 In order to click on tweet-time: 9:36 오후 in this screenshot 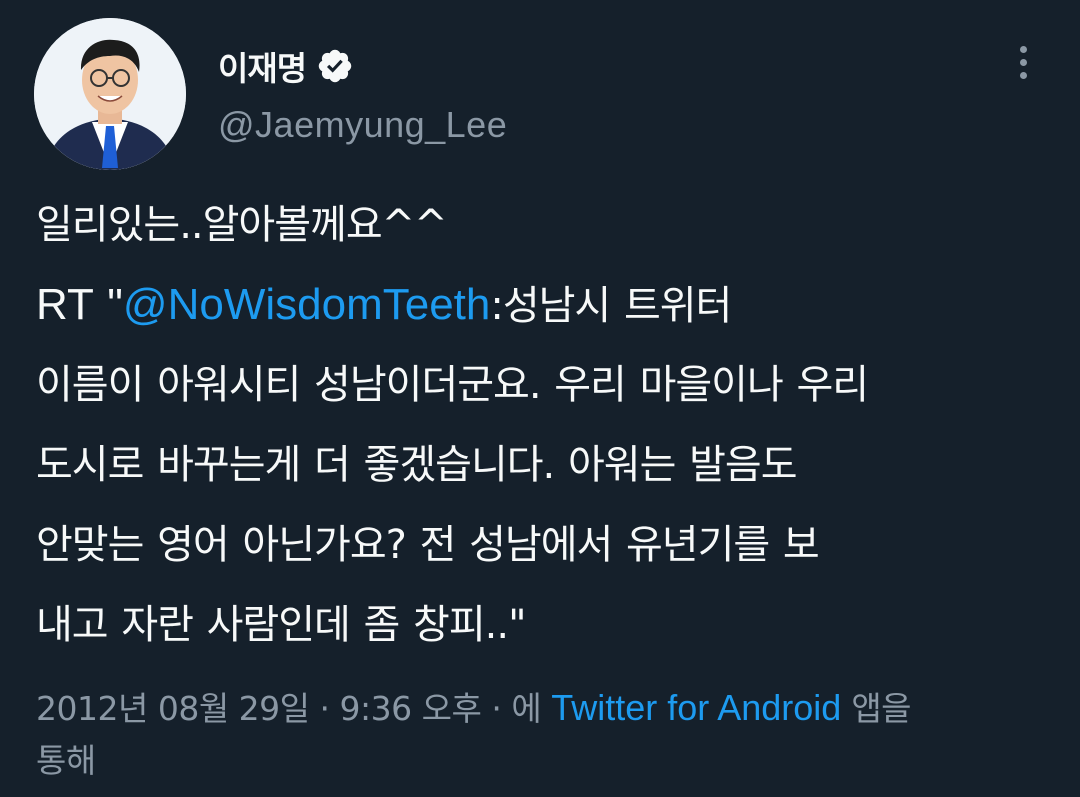, I will do `click(411, 708)`.